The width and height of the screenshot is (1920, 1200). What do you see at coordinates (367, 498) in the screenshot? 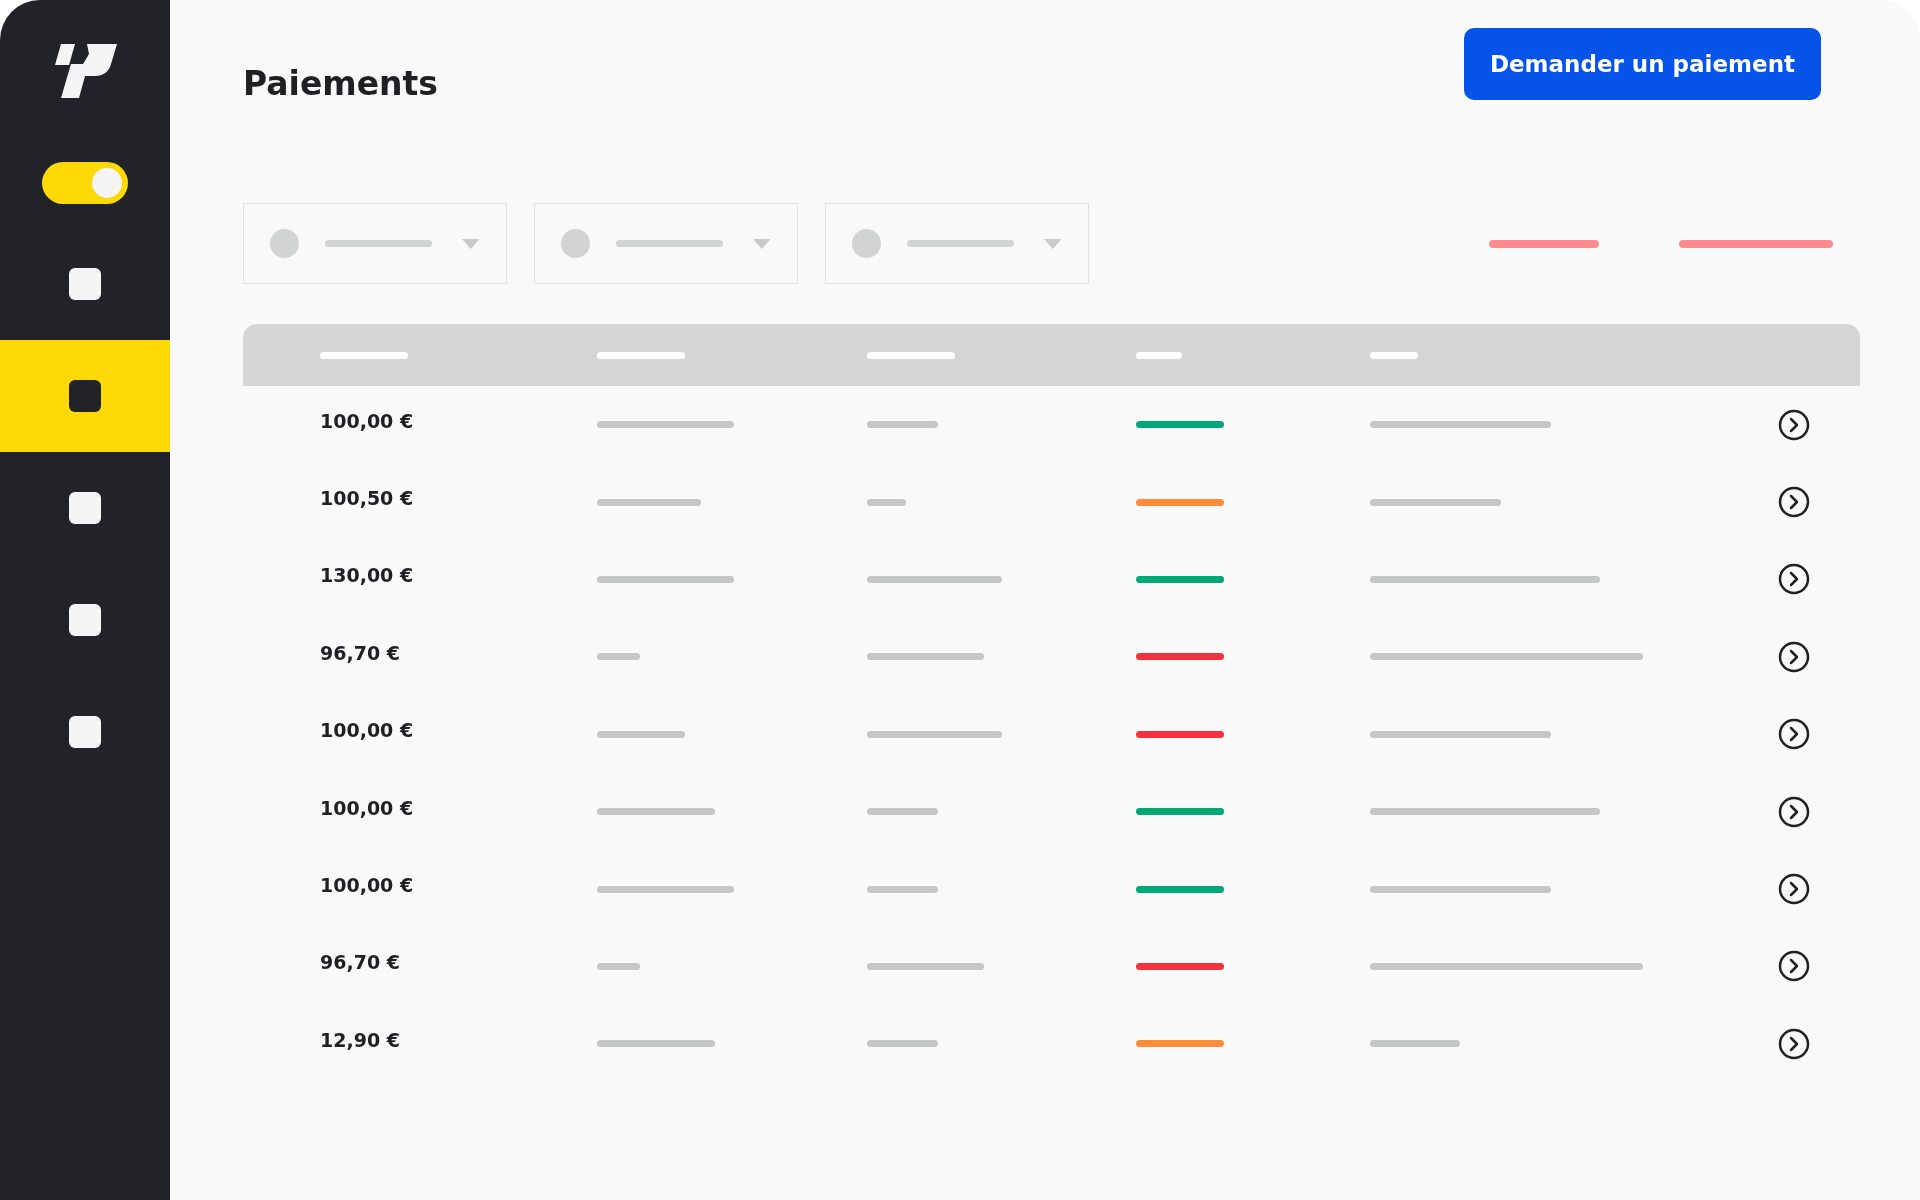
I see `amount-text: 100,50 €` at bounding box center [367, 498].